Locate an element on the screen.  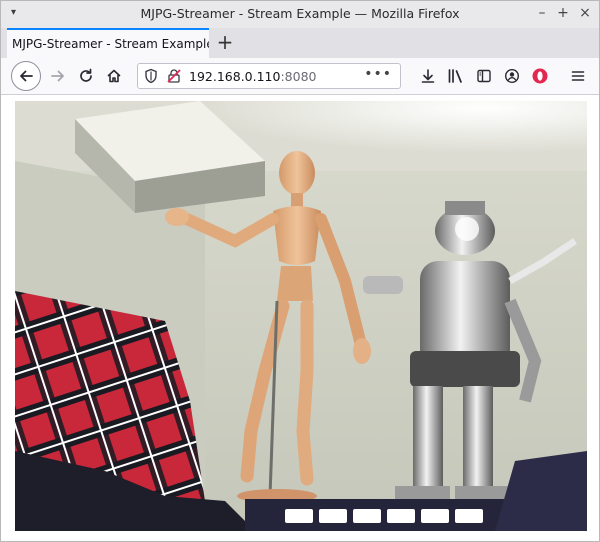
close-window-button: × is located at coordinates (585, 13).